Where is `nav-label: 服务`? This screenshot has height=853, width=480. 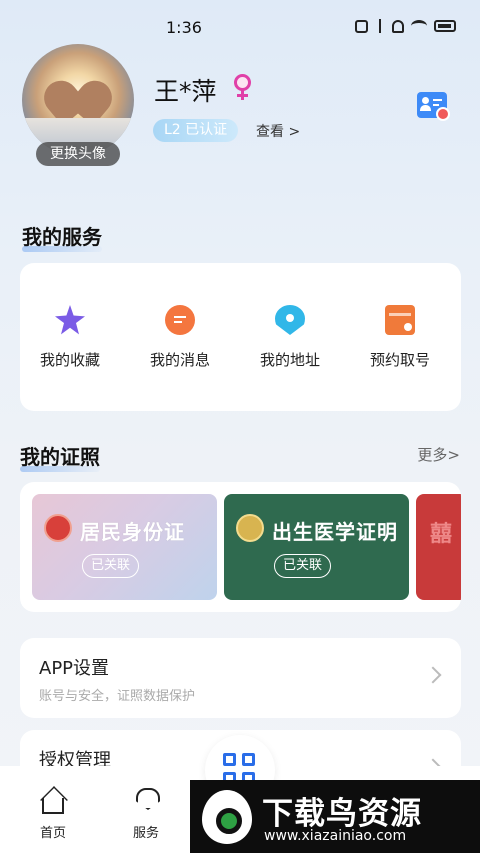 nav-label: 服务 is located at coordinates (145, 833).